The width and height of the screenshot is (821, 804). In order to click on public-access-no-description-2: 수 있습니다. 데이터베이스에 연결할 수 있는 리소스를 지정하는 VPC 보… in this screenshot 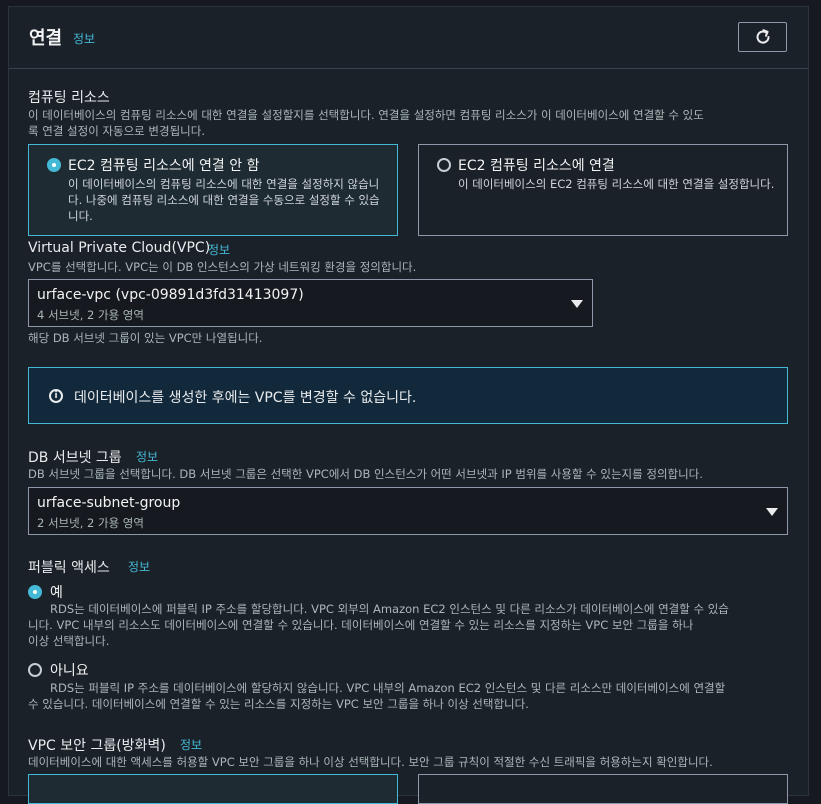, I will do `click(278, 704)`.